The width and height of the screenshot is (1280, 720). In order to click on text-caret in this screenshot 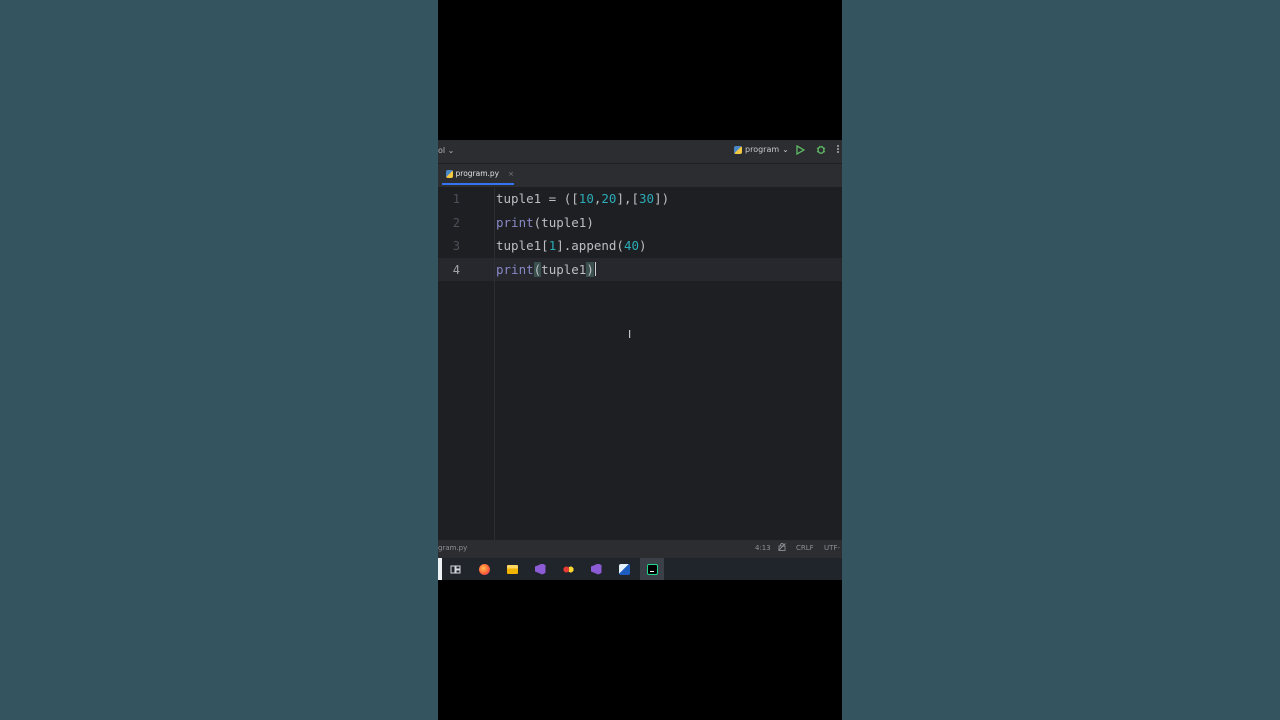, I will do `click(595, 269)`.